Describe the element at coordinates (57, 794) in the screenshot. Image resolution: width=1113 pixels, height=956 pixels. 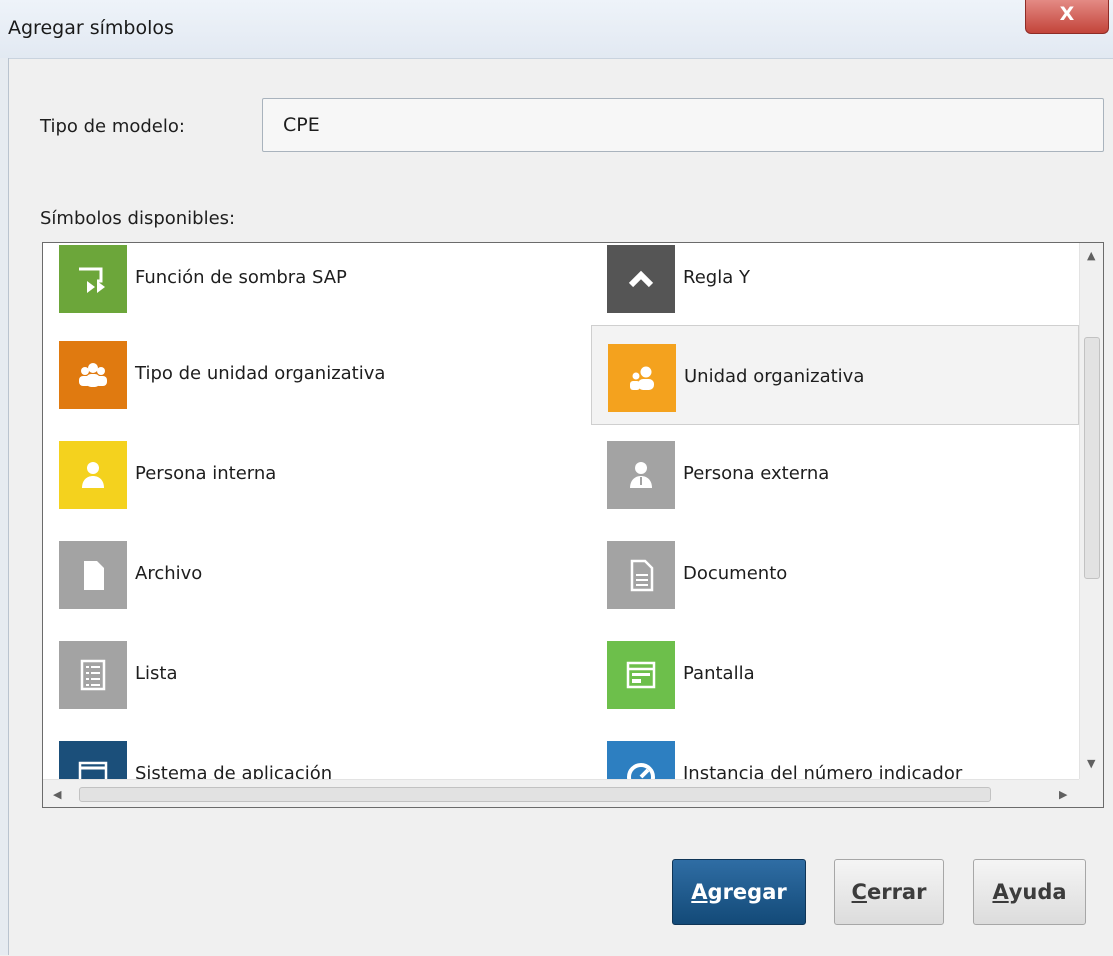
I see `scroll-left-icon: ◀` at that location.